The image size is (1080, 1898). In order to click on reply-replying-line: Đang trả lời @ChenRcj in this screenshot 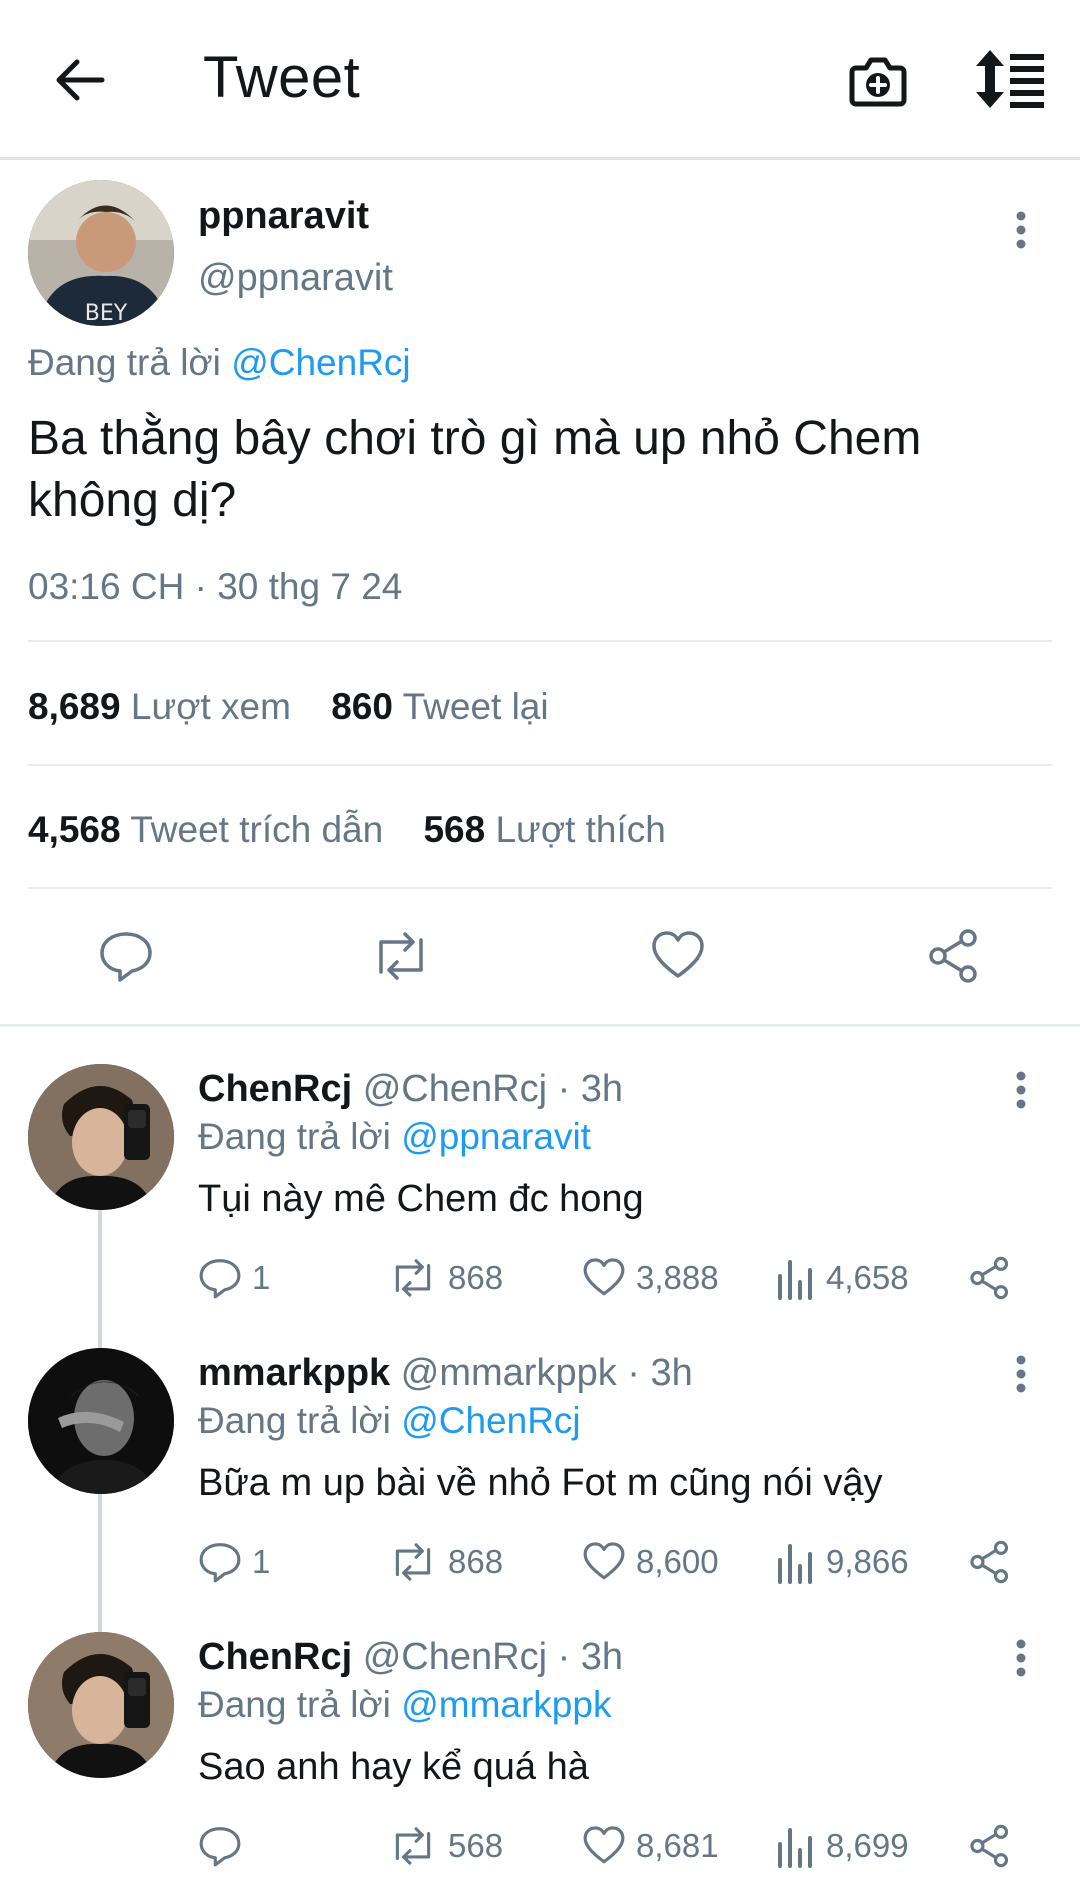, I will do `click(389, 1421)`.